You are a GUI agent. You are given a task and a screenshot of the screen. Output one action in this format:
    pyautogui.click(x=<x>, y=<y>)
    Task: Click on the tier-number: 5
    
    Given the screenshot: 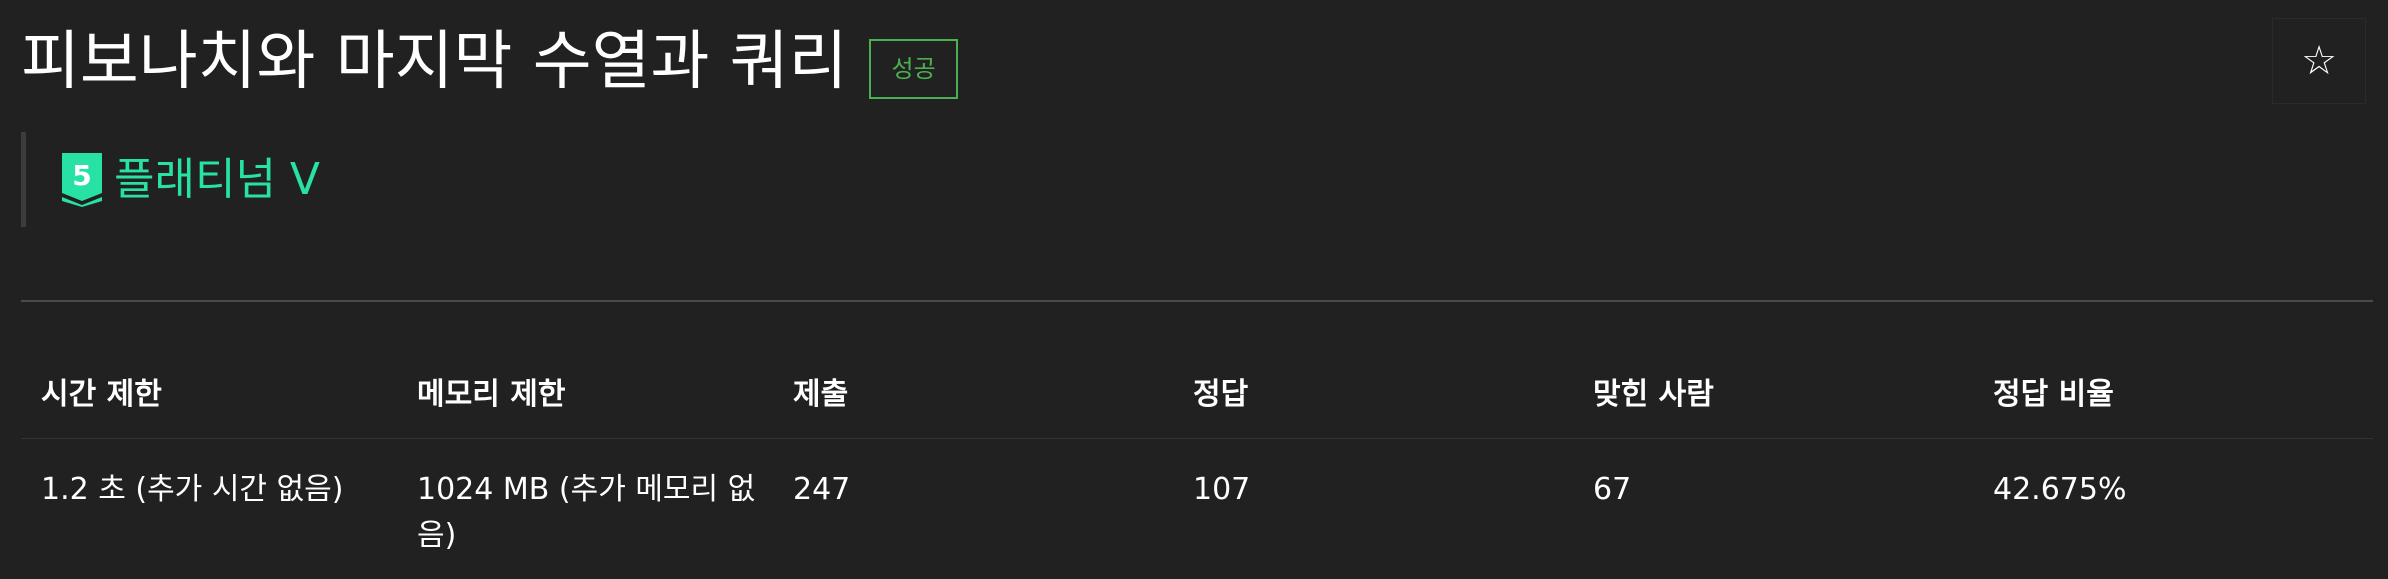 What is the action you would take?
    pyautogui.click(x=81, y=175)
    